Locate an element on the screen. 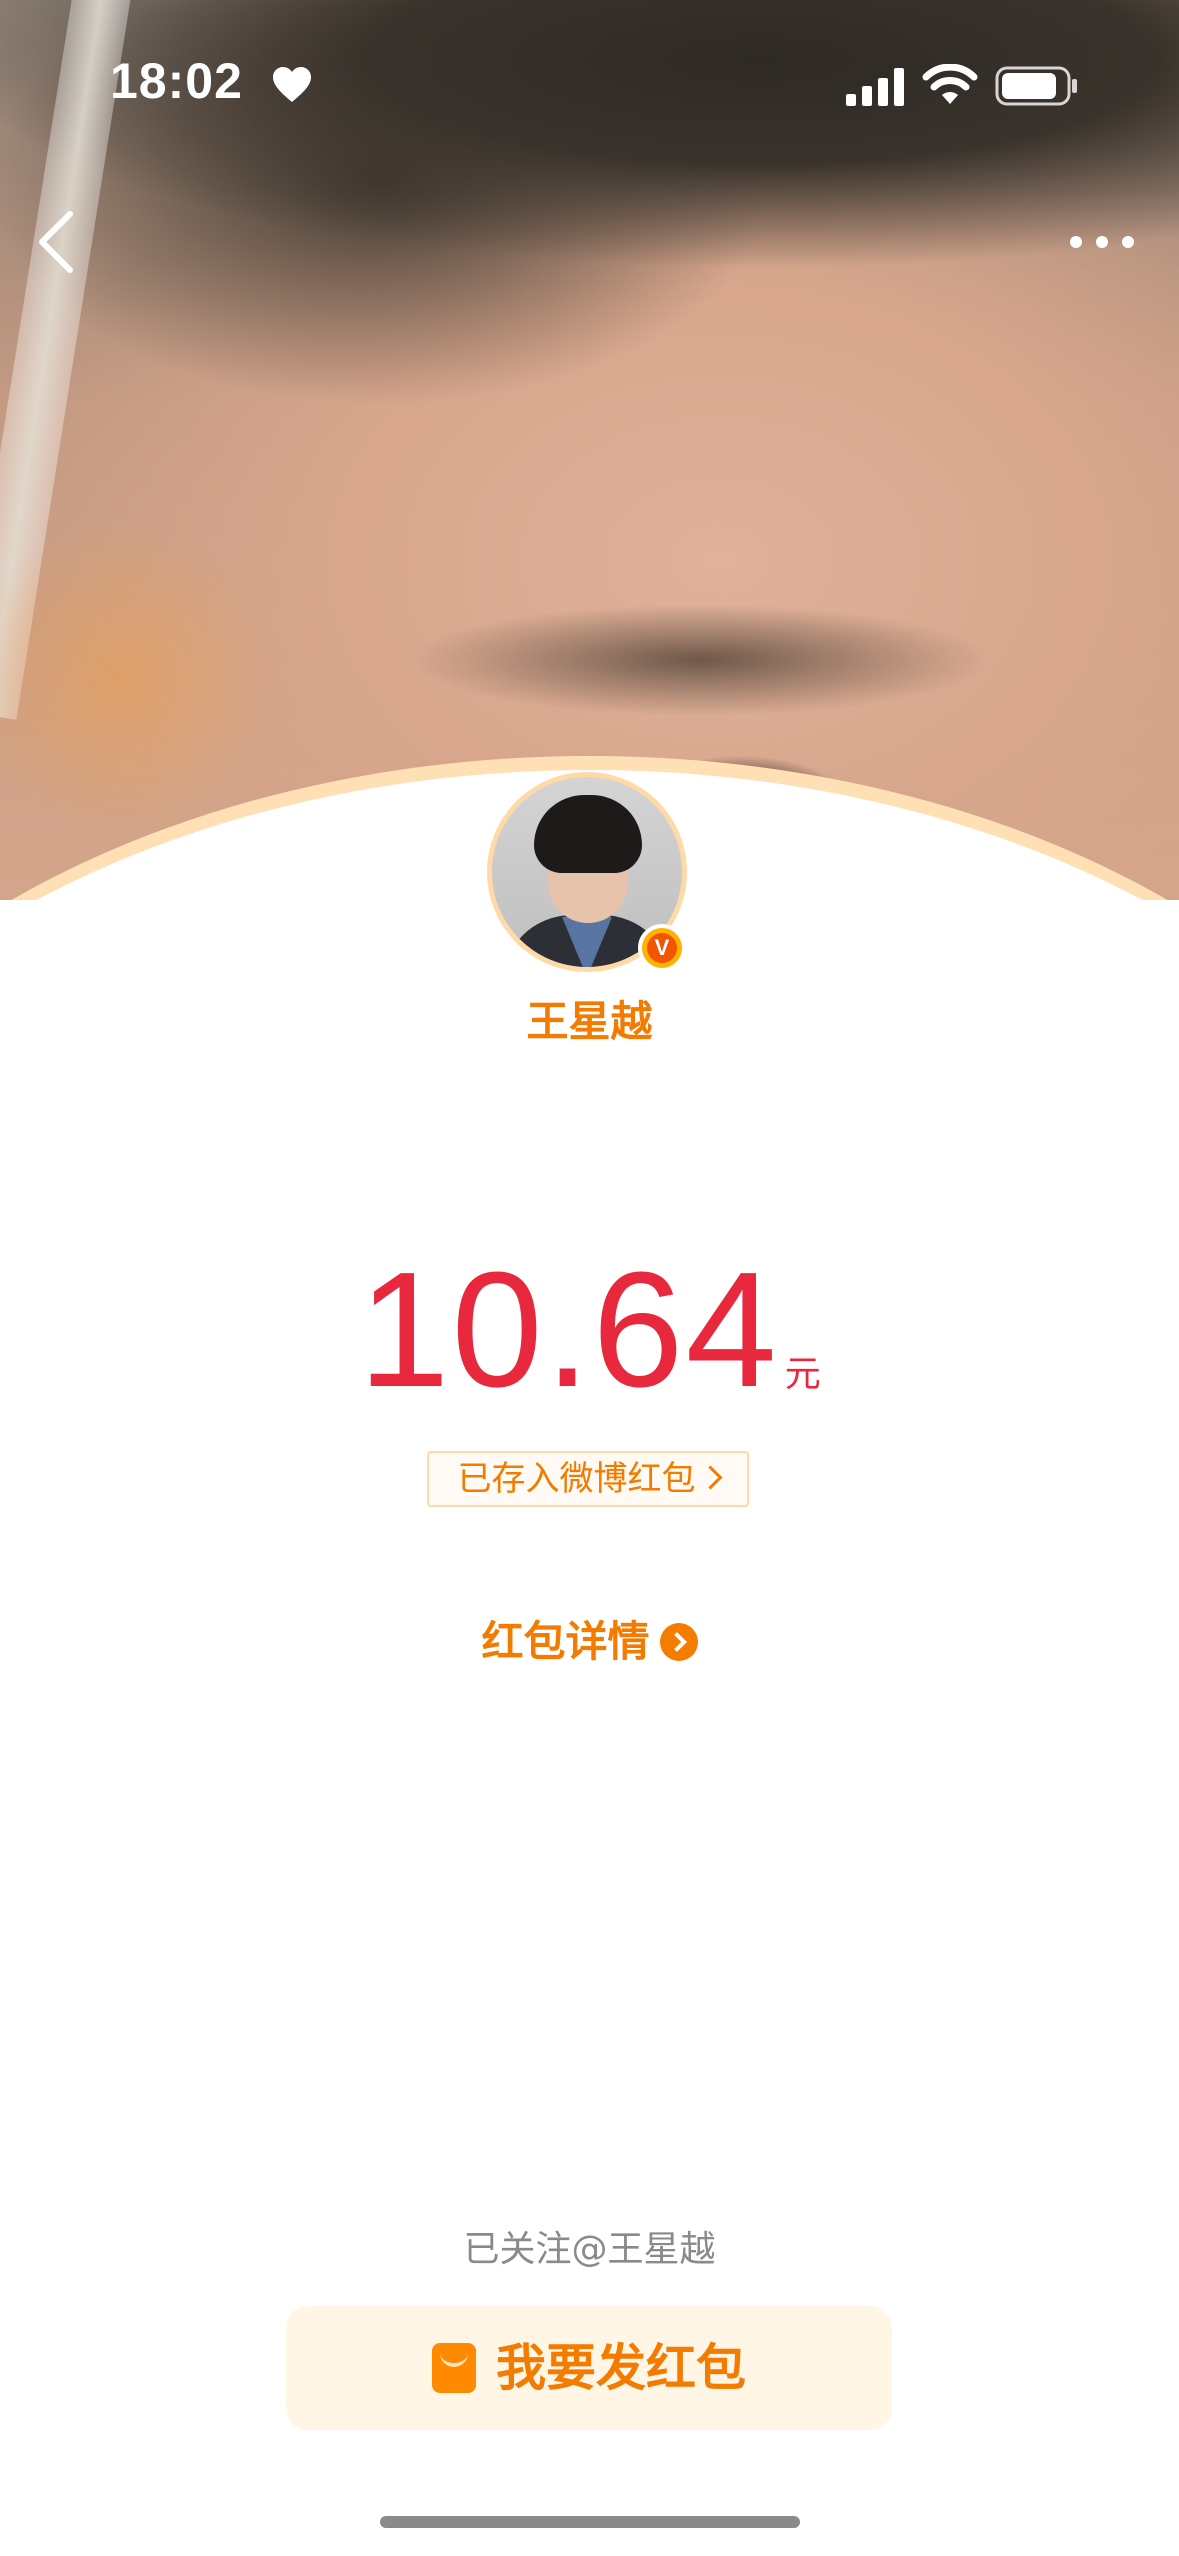 This screenshot has height=2556, width=1179. more-options-button is located at coordinates (1102, 242).